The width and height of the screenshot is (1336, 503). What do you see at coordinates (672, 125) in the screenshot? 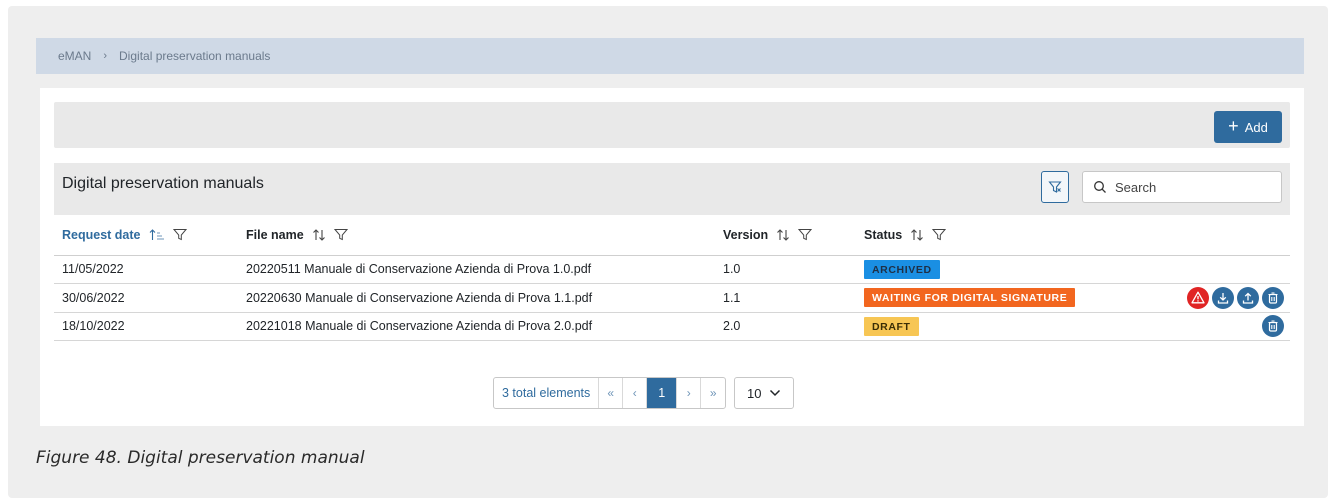
I see `toolbar: + Add` at bounding box center [672, 125].